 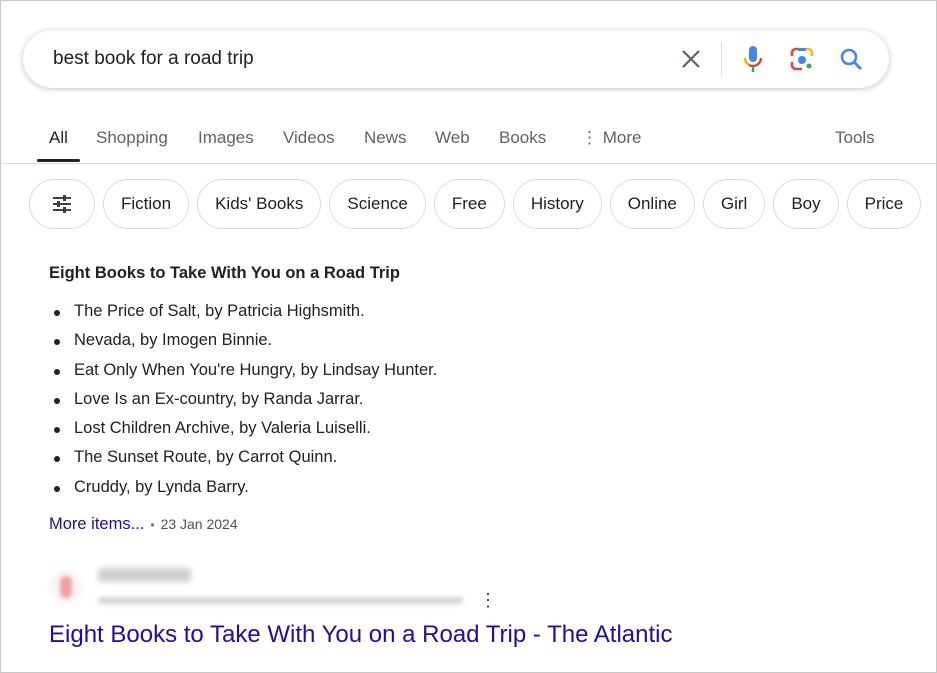 What do you see at coordinates (280, 600) in the screenshot?
I see `site-url-blurred` at bounding box center [280, 600].